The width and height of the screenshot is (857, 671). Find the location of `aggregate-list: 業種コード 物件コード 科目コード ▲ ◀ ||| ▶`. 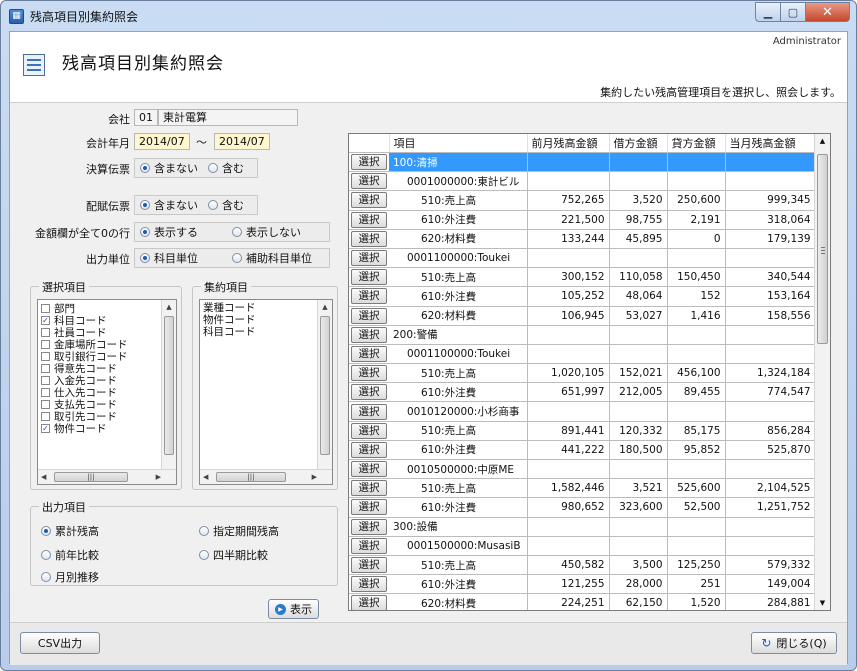

aggregate-list: 業種コード 物件コード 科目コード ▲ ◀ ||| ▶ is located at coordinates (266, 392).